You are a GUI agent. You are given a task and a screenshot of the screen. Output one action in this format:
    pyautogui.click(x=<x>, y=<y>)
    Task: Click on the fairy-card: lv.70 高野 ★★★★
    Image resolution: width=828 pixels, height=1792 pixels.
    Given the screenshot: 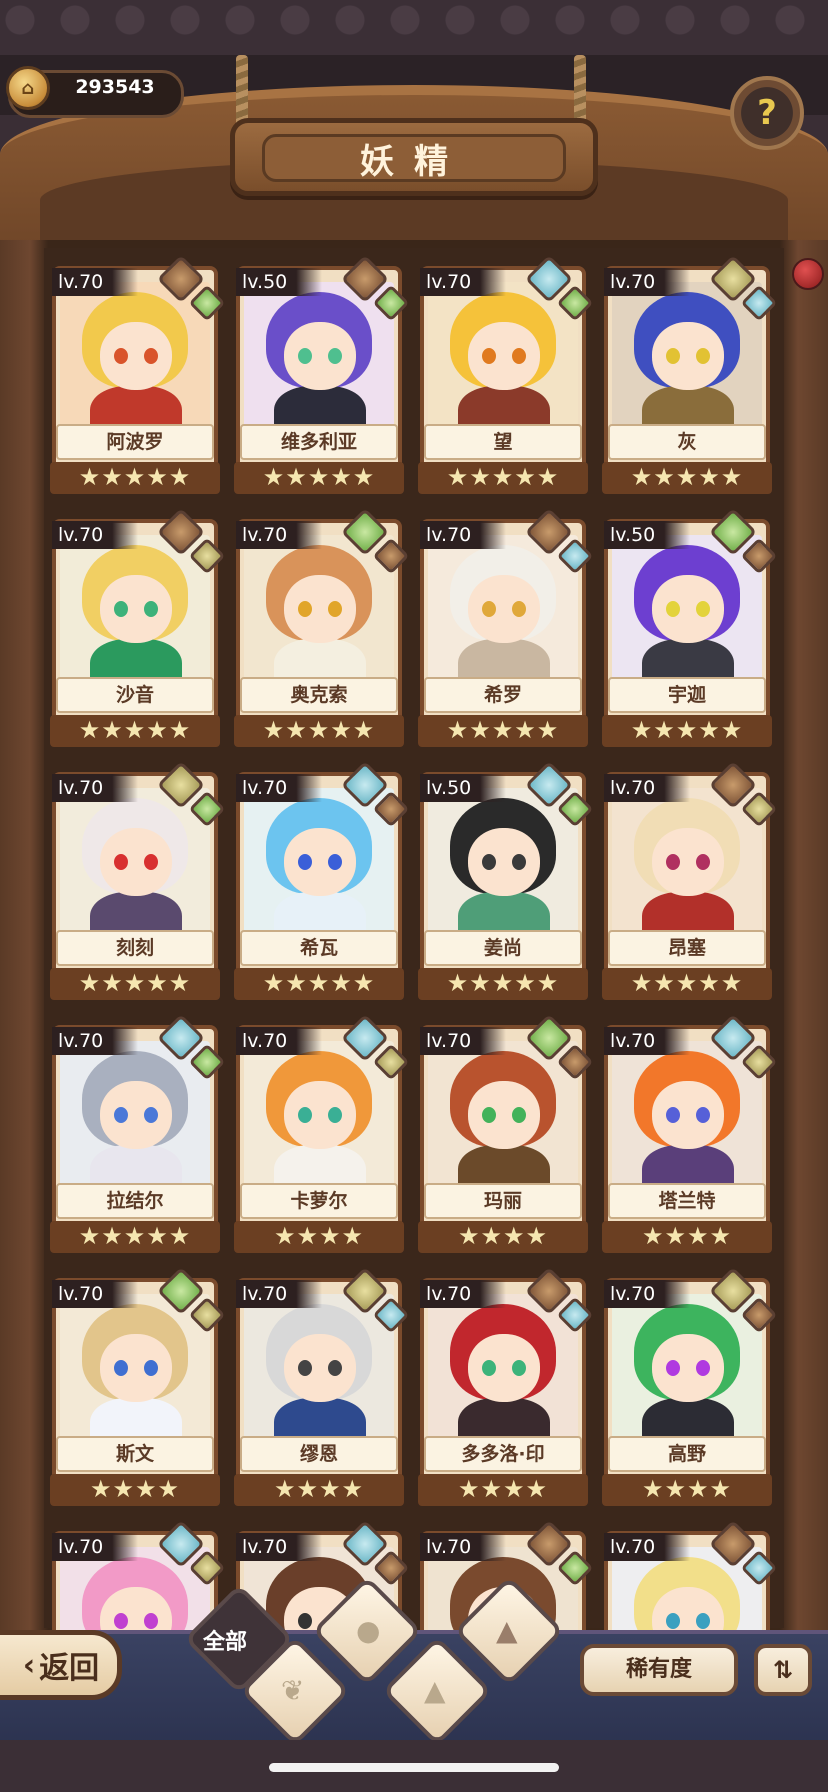 What is the action you would take?
    pyautogui.click(x=688, y=1388)
    